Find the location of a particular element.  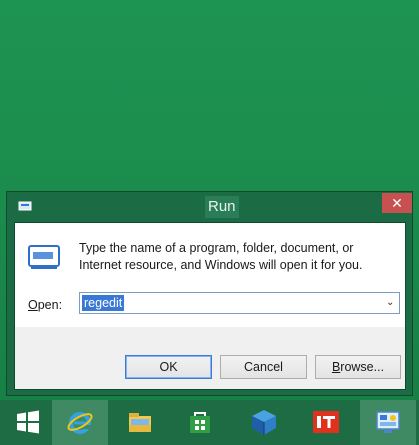

open-input-value: regedit is located at coordinates (103, 303).